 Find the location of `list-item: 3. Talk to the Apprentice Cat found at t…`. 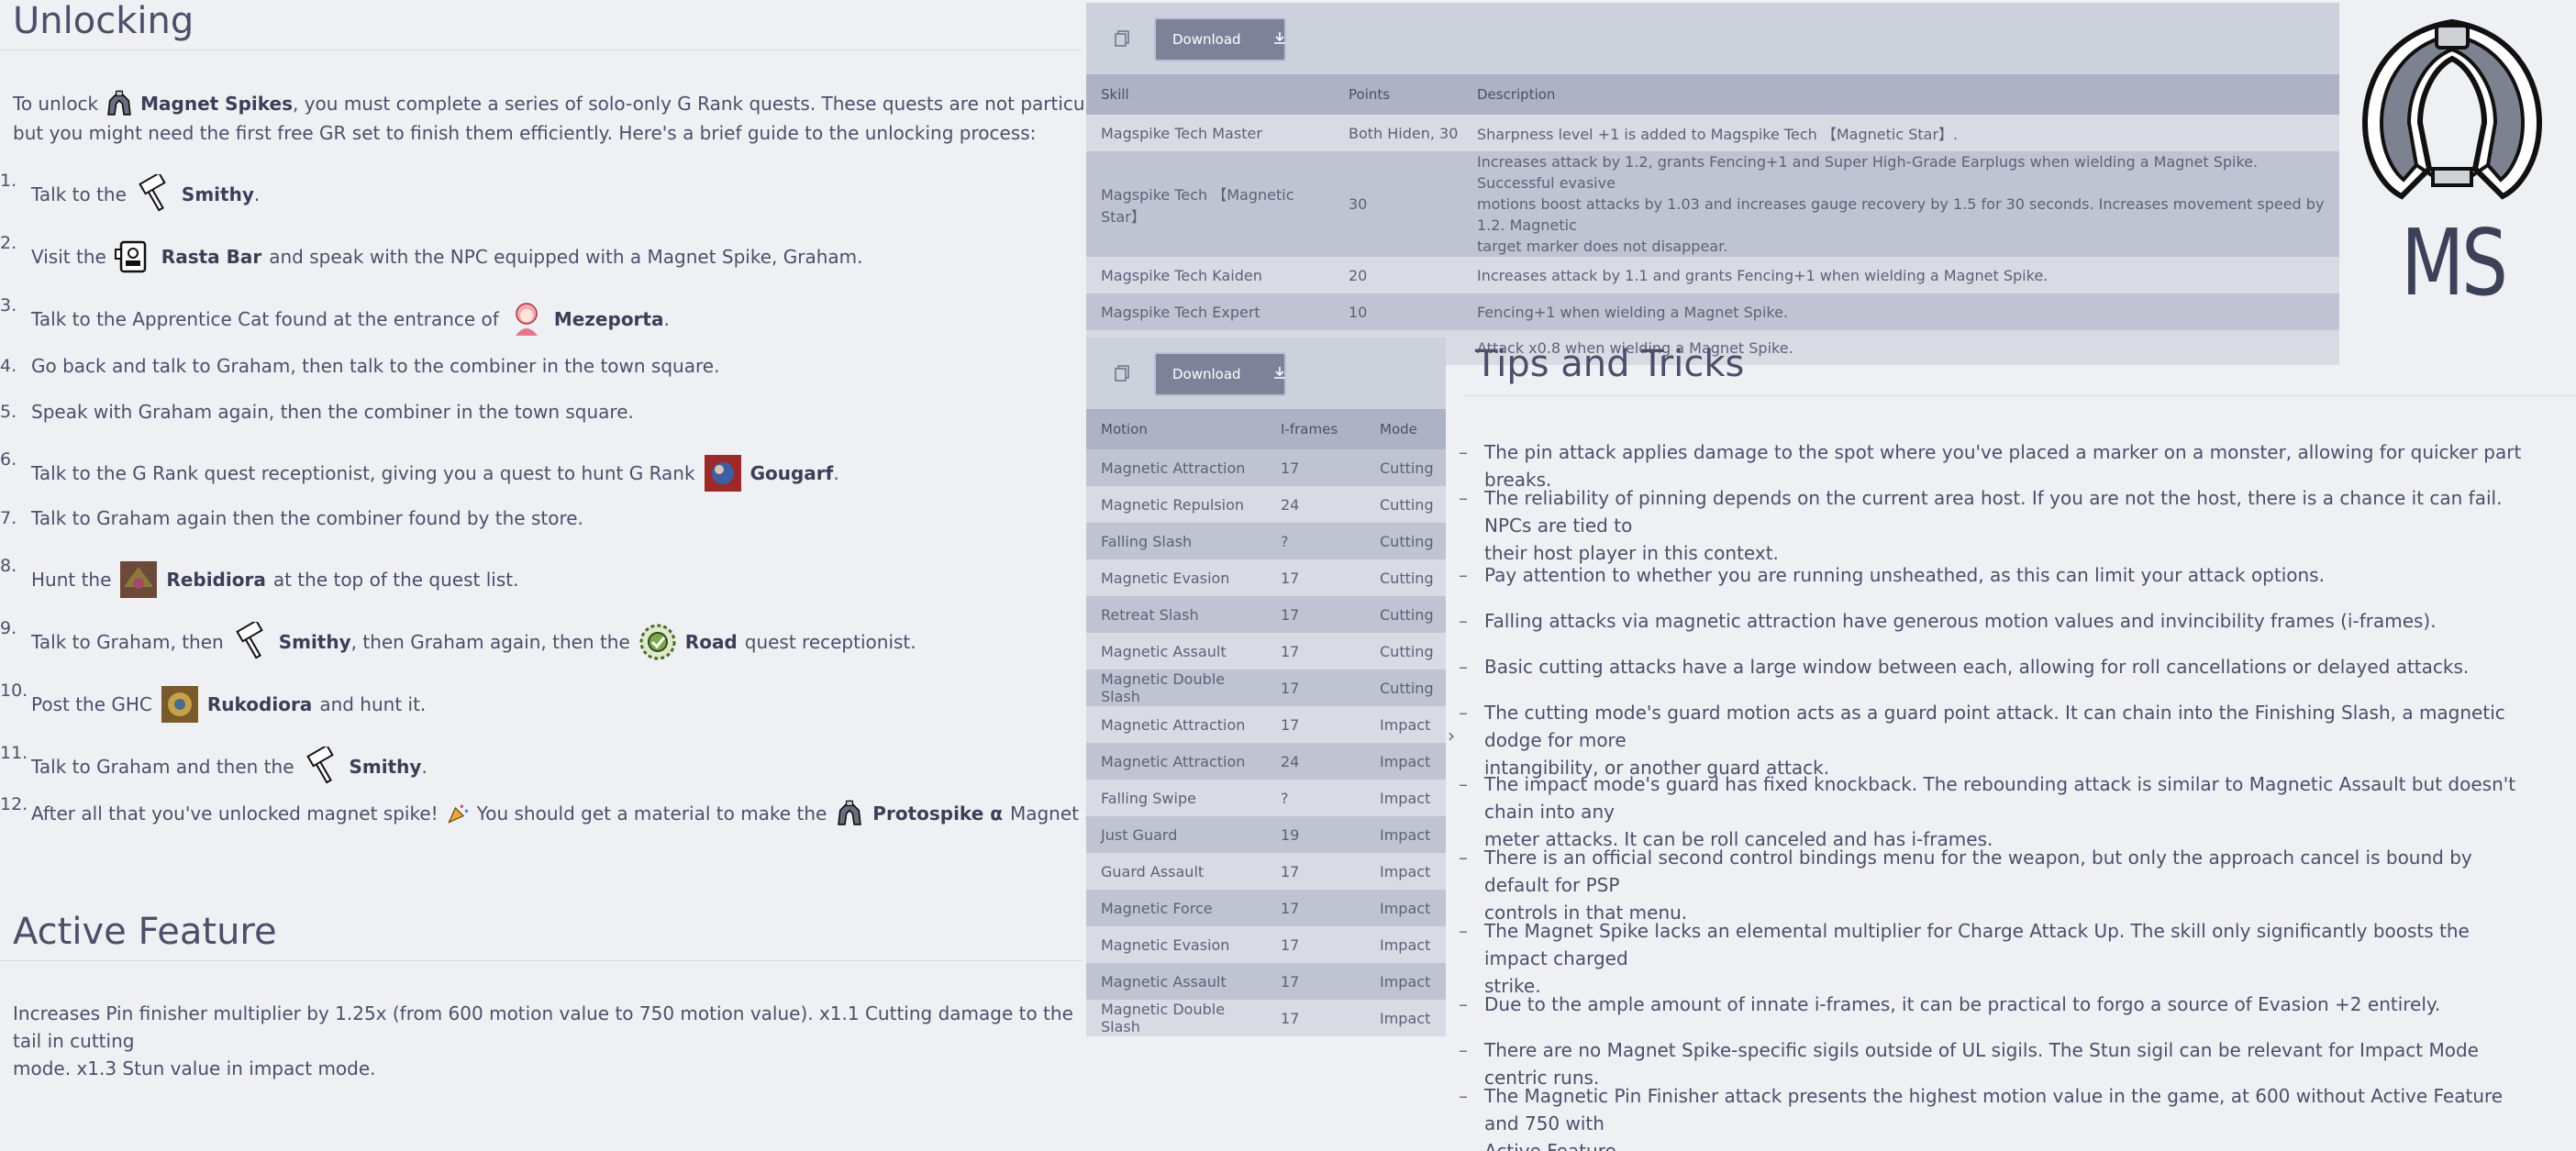

list-item: 3. Talk to the Apprentice Cat found at t… is located at coordinates (541, 317).